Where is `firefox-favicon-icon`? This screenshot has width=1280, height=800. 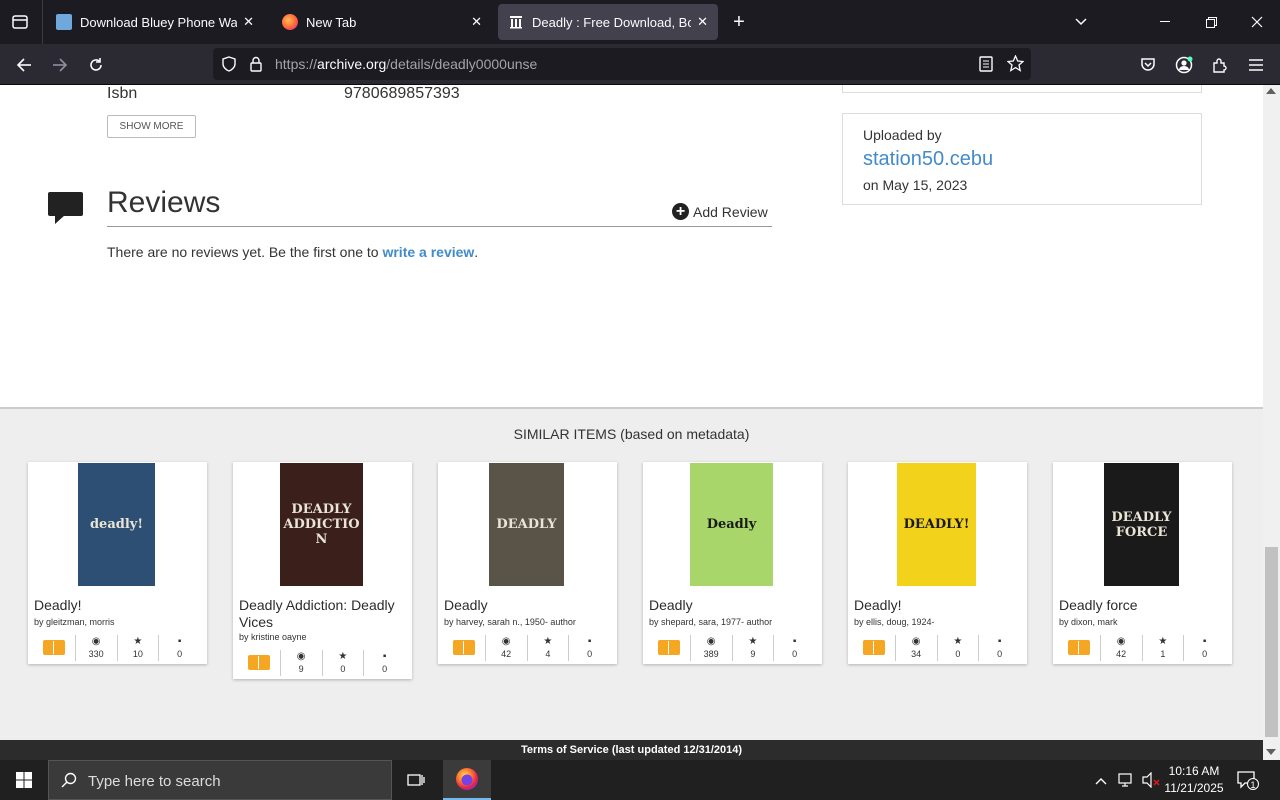 firefox-favicon-icon is located at coordinates (290, 22).